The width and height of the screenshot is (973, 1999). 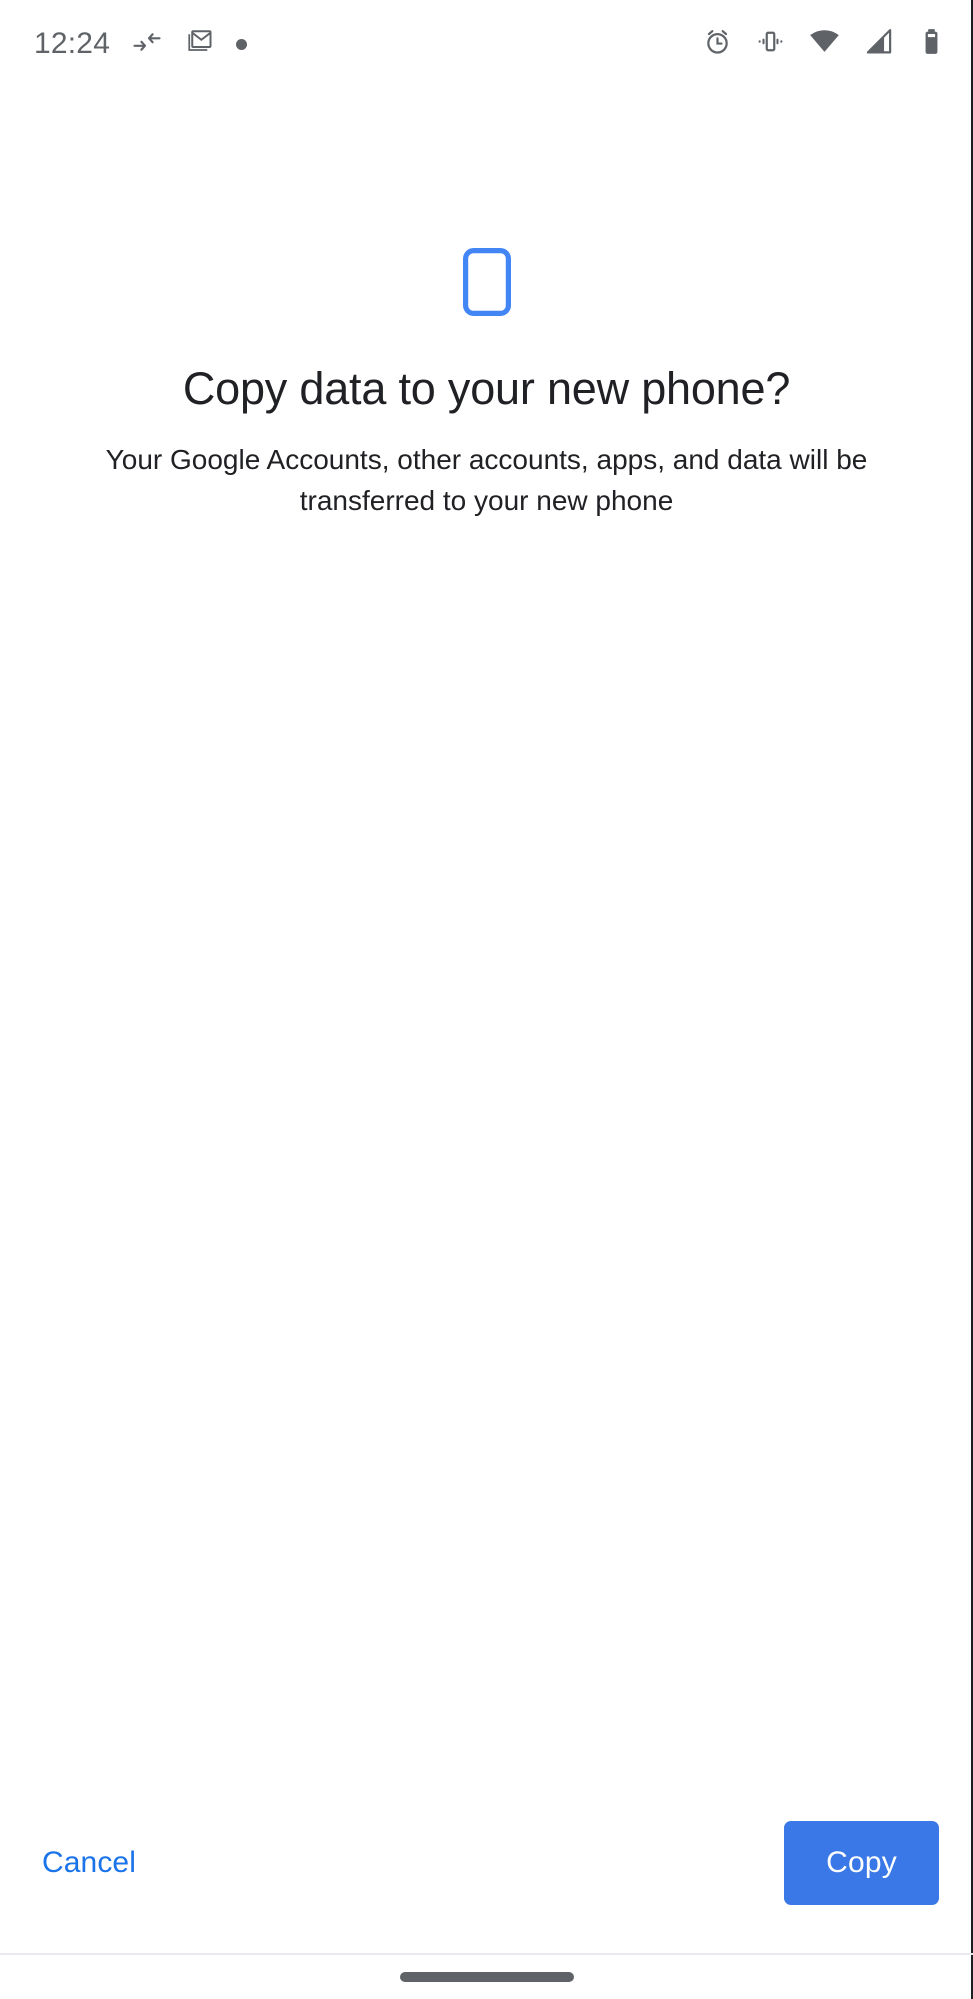 I want to click on page-title: Copy data to your new phone?, so click(x=486, y=388).